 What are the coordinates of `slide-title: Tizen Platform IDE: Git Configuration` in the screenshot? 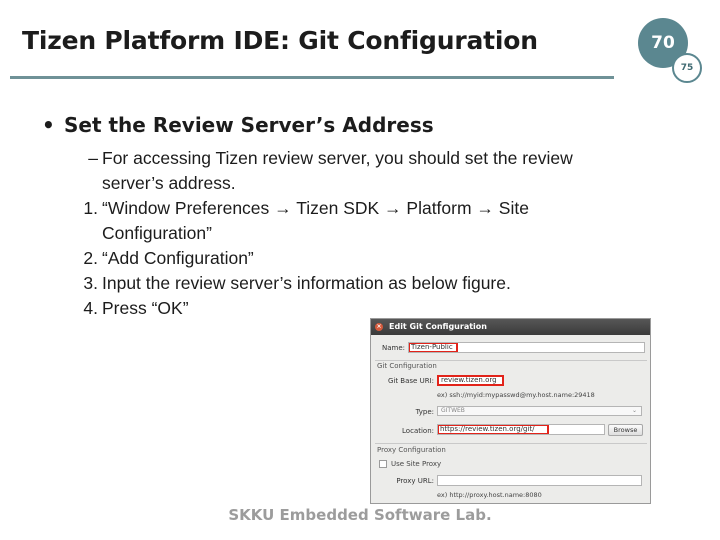 It's located at (280, 40).